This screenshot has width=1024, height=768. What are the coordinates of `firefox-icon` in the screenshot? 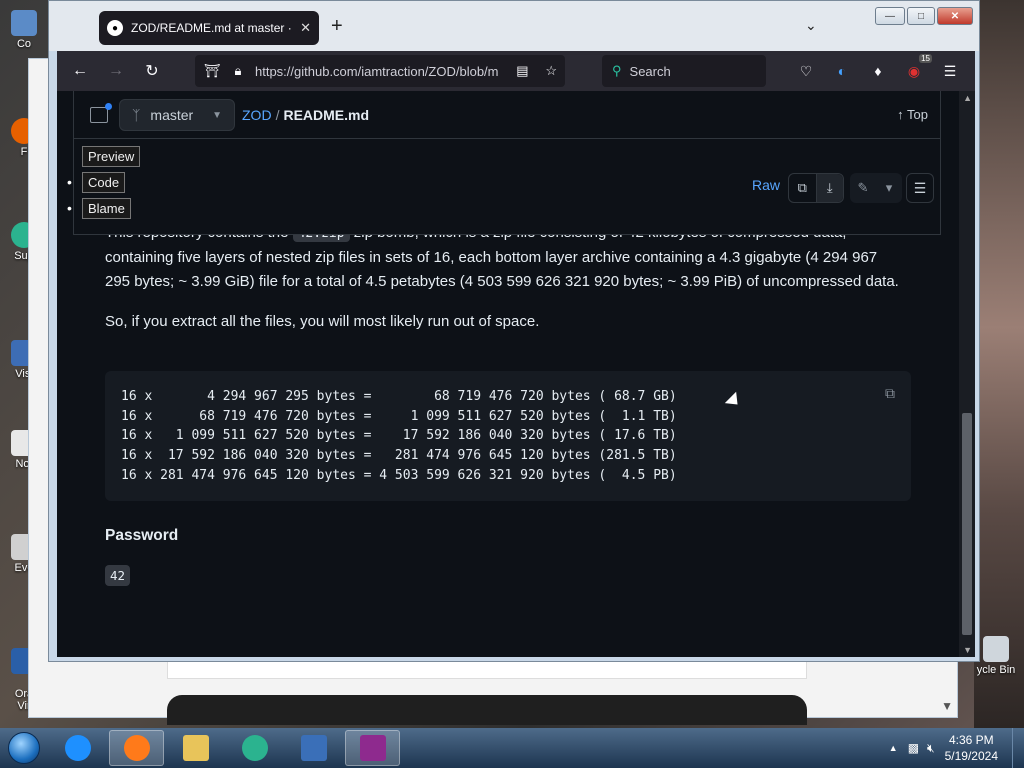 It's located at (136, 748).